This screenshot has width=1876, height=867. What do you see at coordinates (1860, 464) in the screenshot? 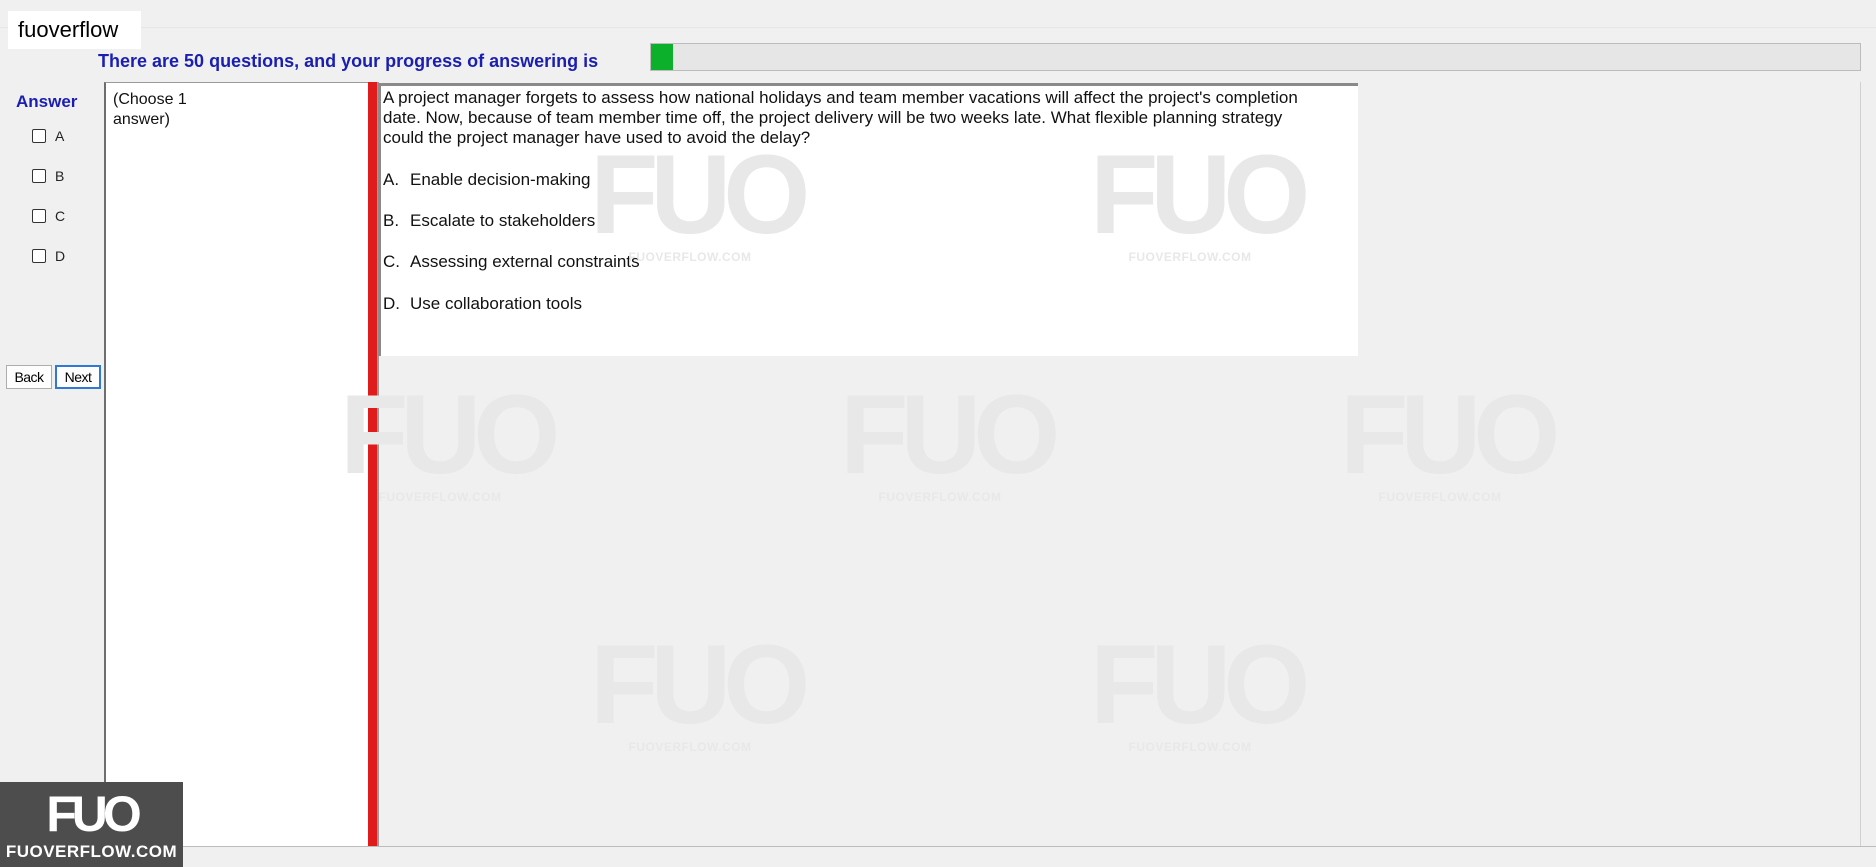
I see `content-right-border` at bounding box center [1860, 464].